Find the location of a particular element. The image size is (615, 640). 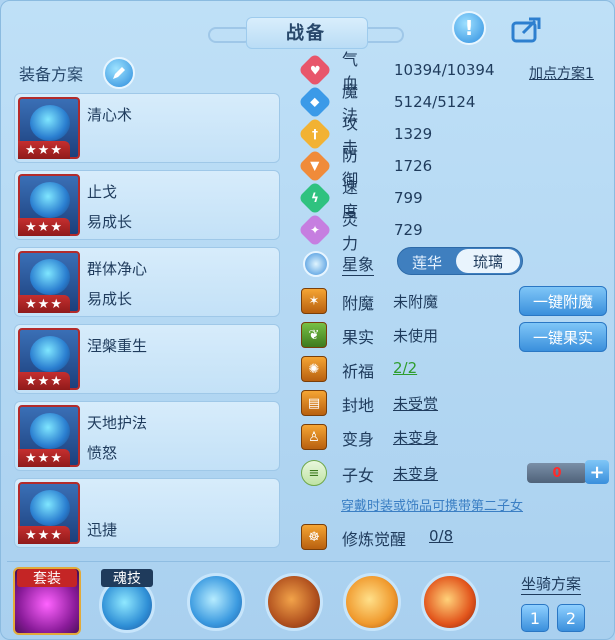

set-label: 套装 is located at coordinates (47, 578).